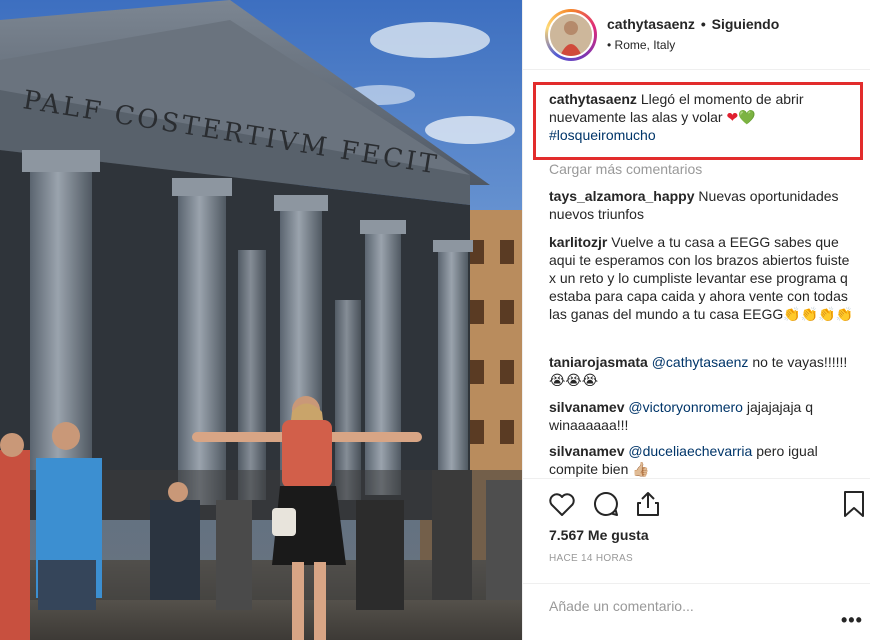  I want to click on header-user-line: cathytasaenz • Siguiendo, so click(693, 24).